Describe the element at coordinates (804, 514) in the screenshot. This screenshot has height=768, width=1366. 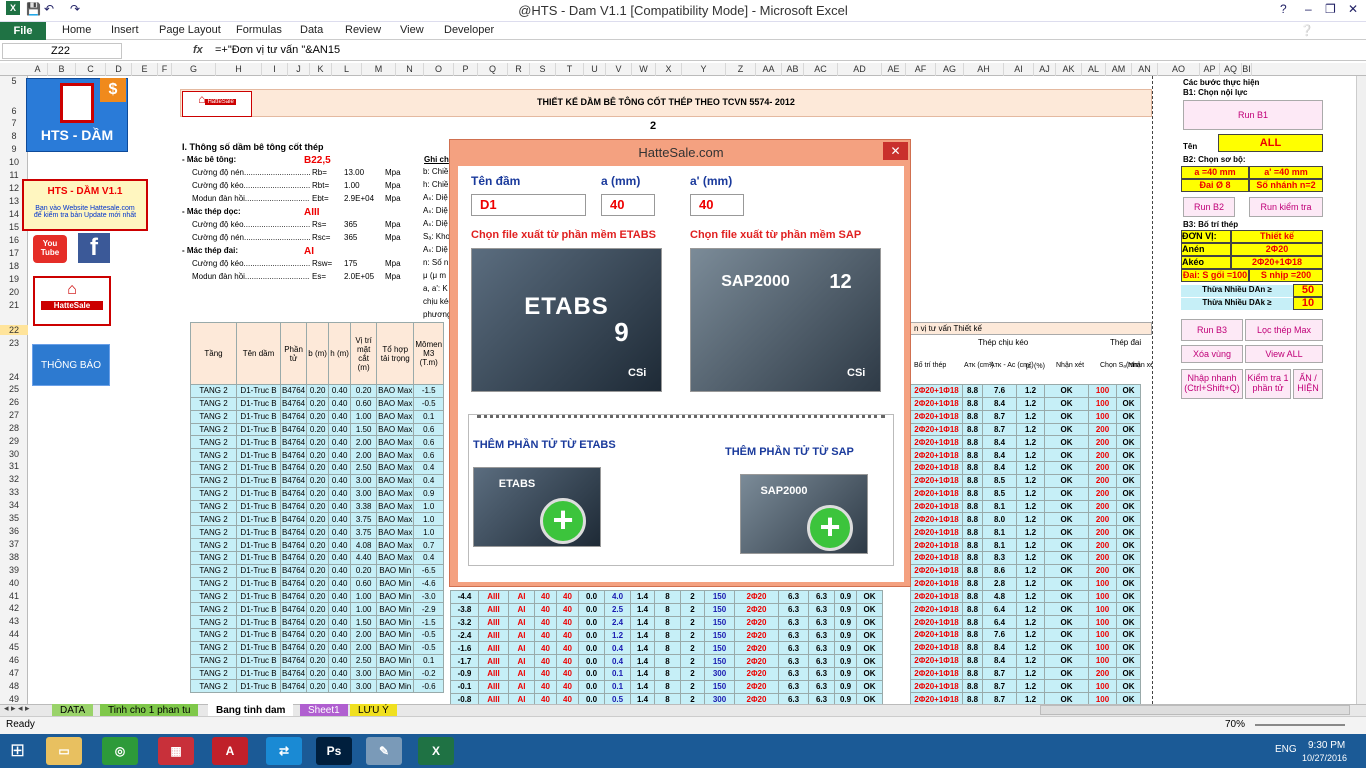
I see `add-sap-button: SAP2000 +` at that location.